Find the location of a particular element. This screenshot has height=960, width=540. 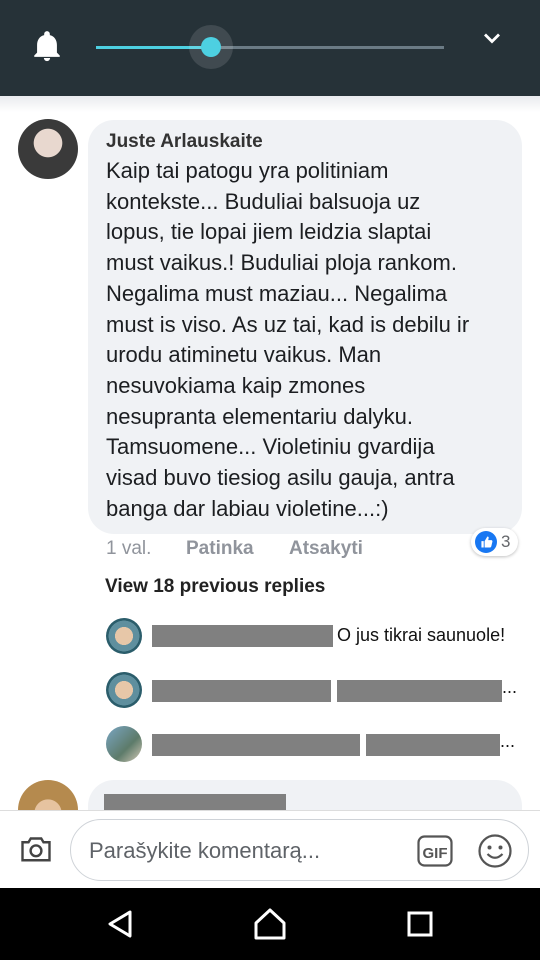

reply-text: O jus tikrai saunuole! is located at coordinates (421, 635).